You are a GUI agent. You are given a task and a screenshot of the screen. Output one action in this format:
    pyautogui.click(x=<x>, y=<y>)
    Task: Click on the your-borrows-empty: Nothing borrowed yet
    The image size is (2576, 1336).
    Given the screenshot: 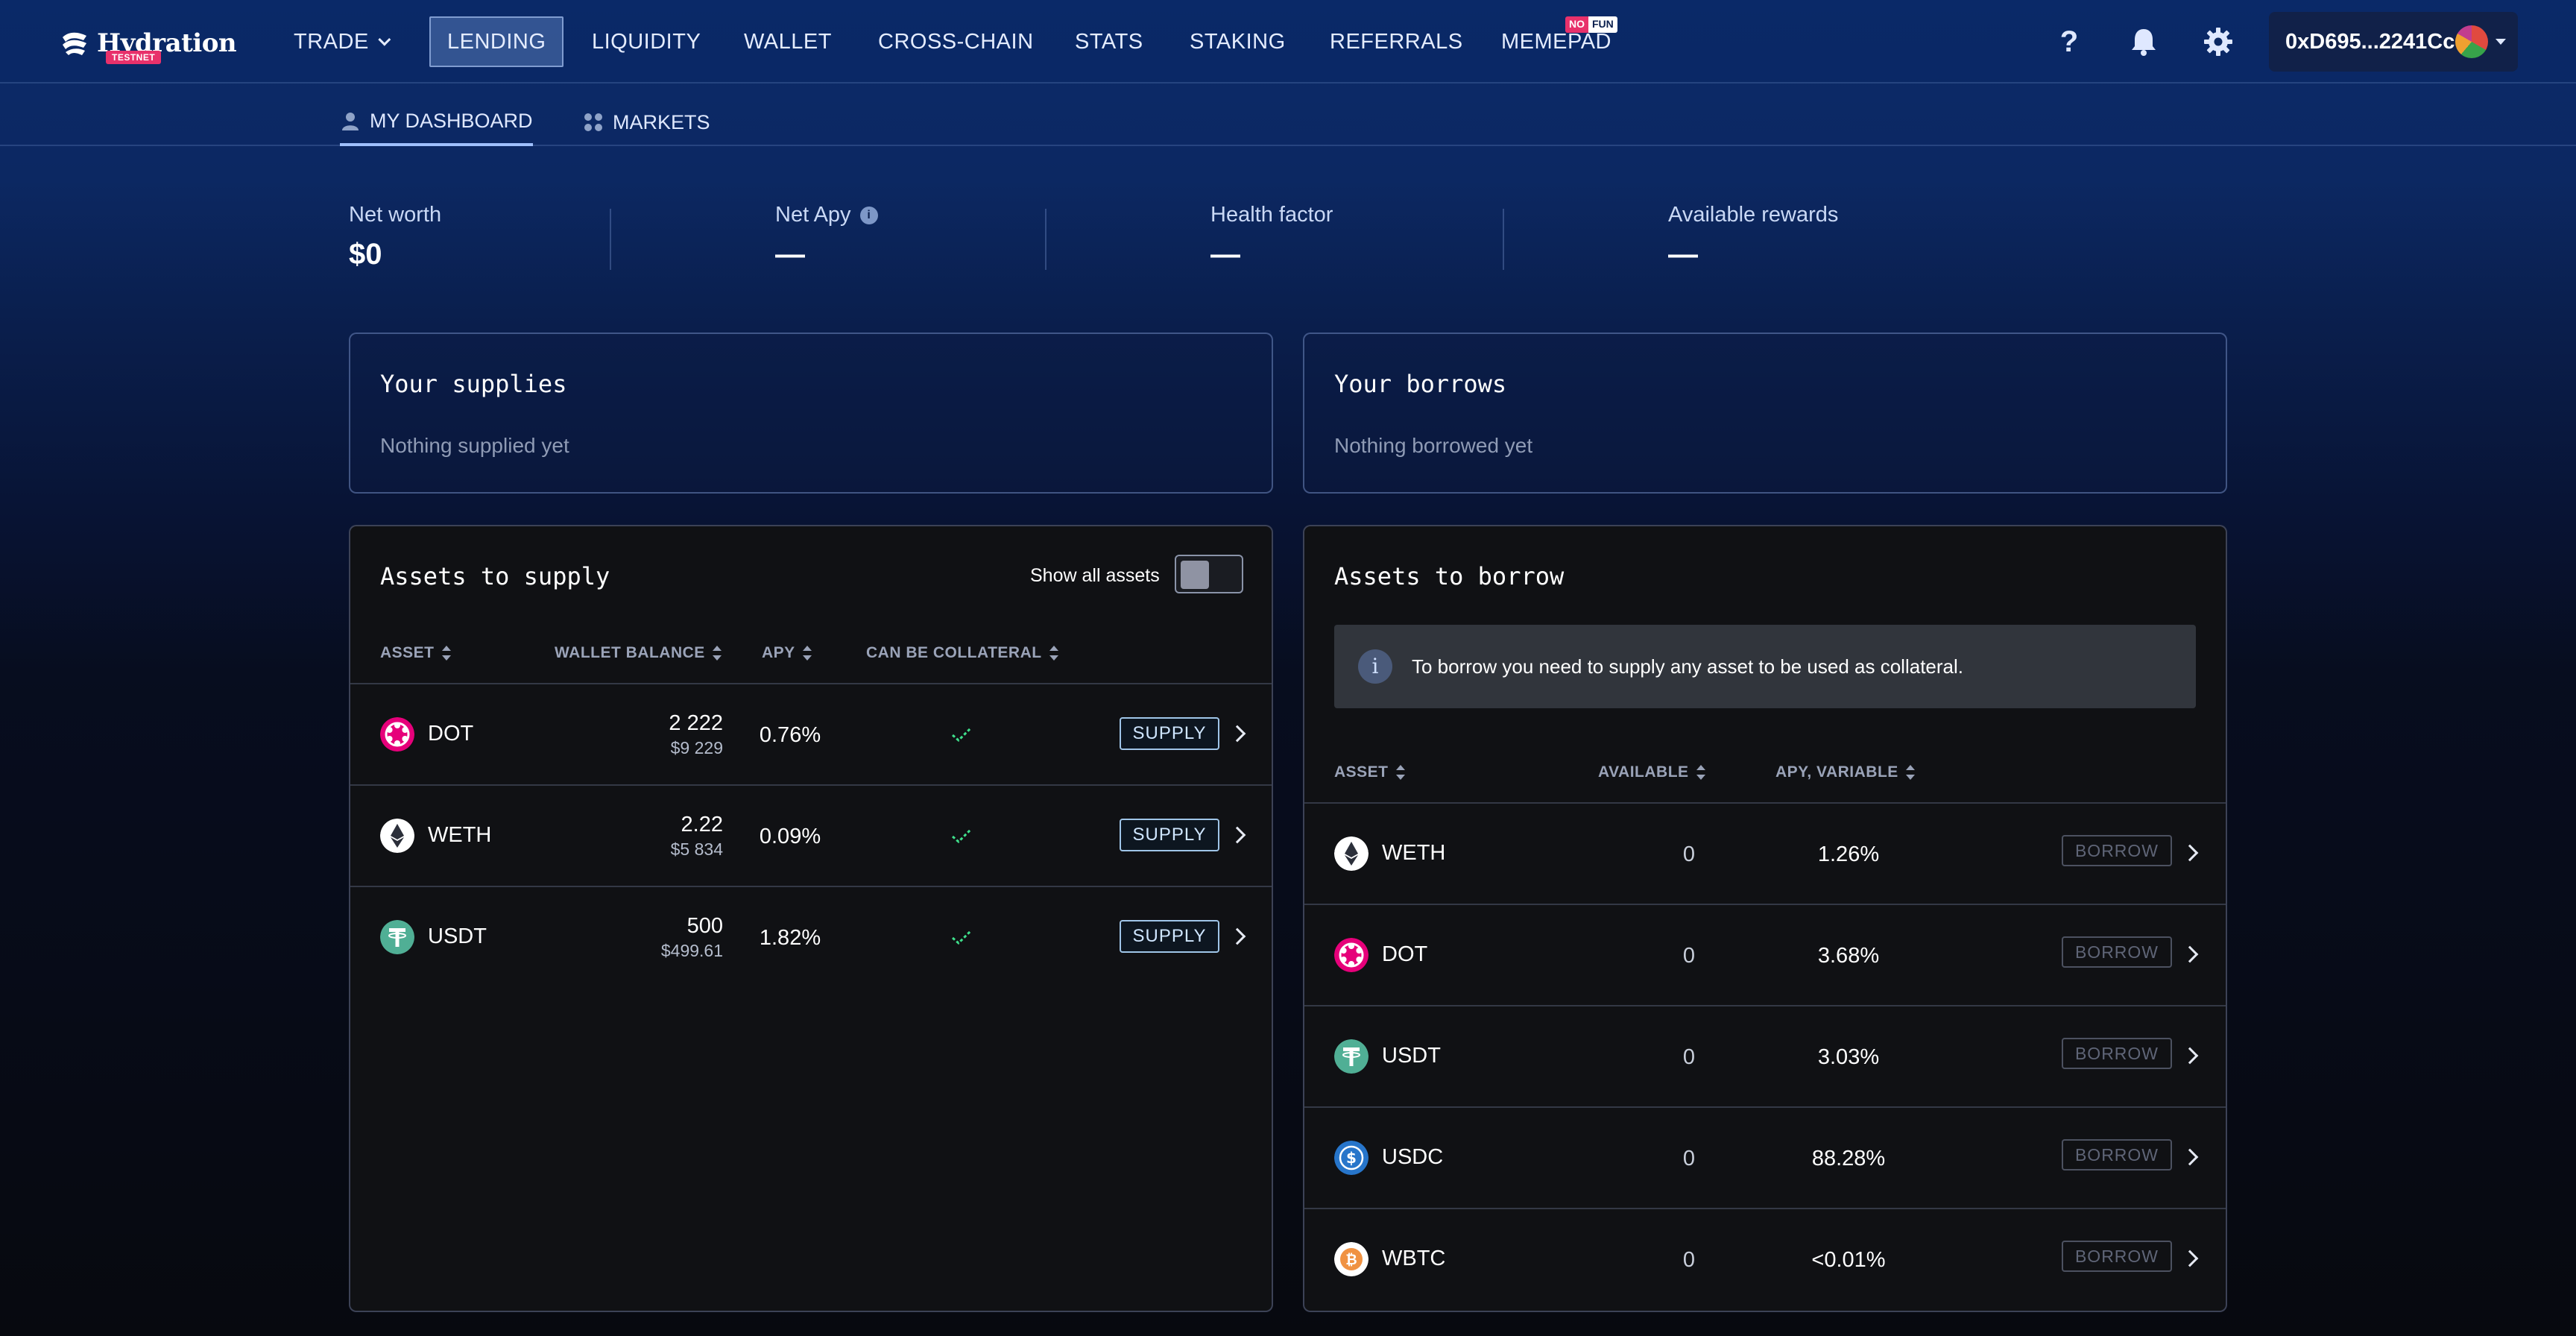 What is the action you would take?
    pyautogui.click(x=1434, y=445)
    